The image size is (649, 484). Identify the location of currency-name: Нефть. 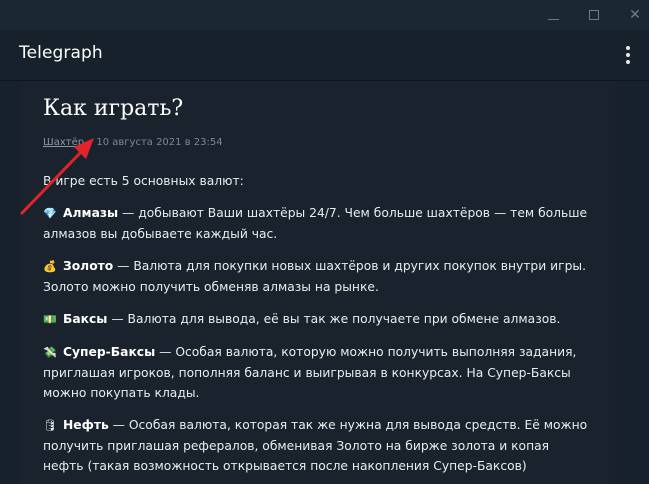
(86, 425).